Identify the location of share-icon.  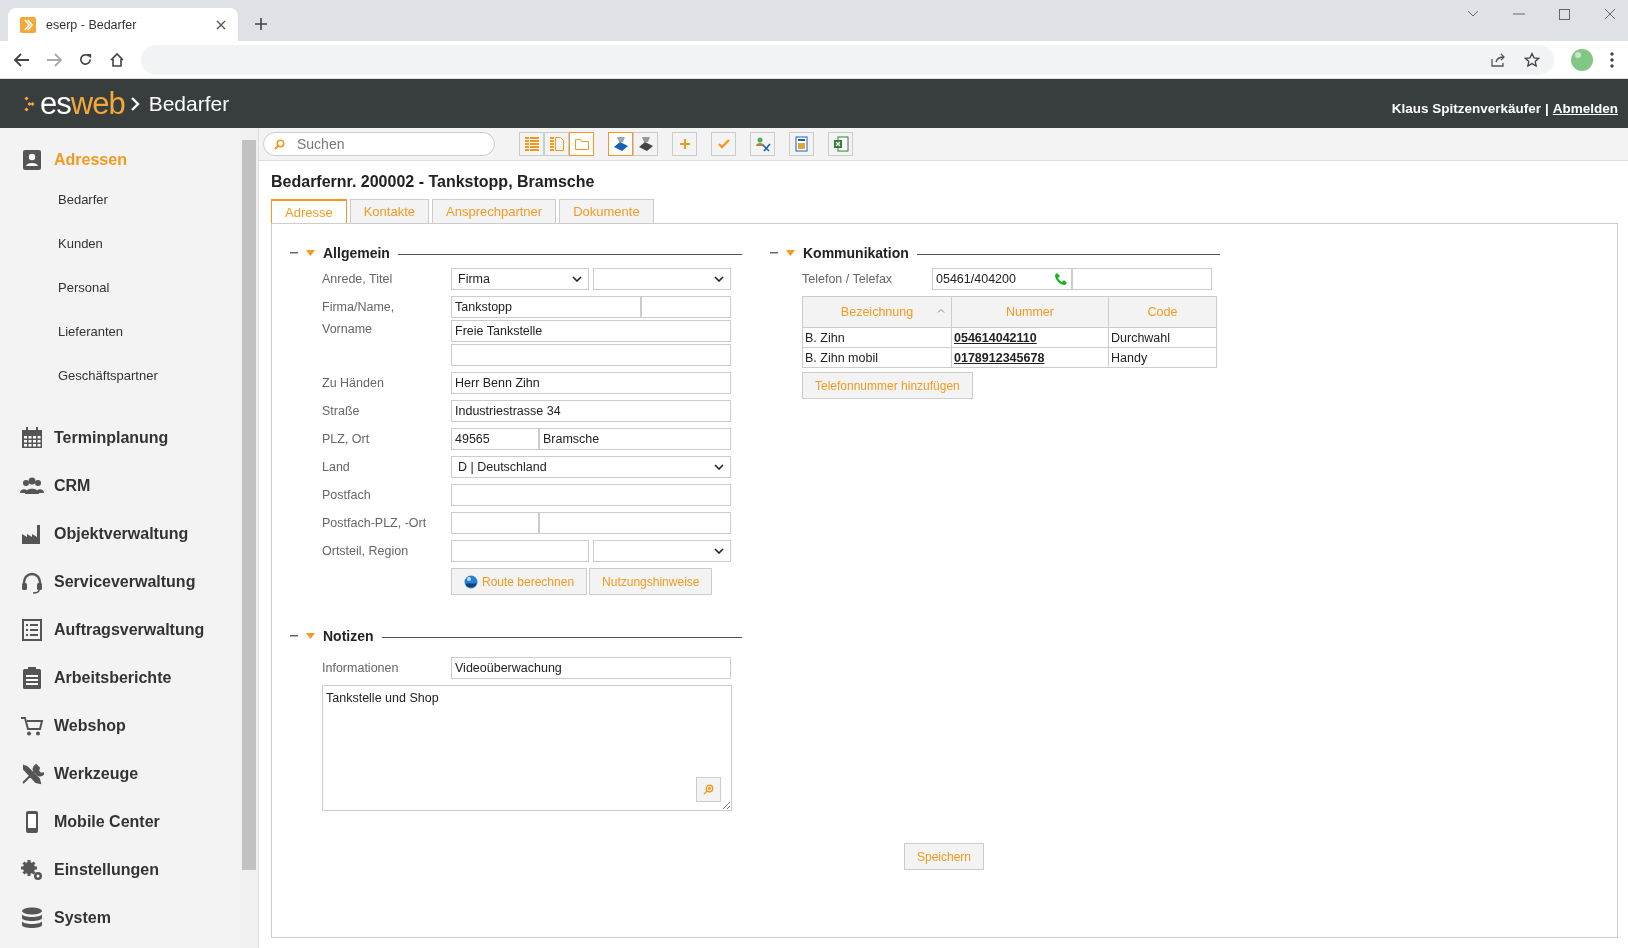
(1498, 59).